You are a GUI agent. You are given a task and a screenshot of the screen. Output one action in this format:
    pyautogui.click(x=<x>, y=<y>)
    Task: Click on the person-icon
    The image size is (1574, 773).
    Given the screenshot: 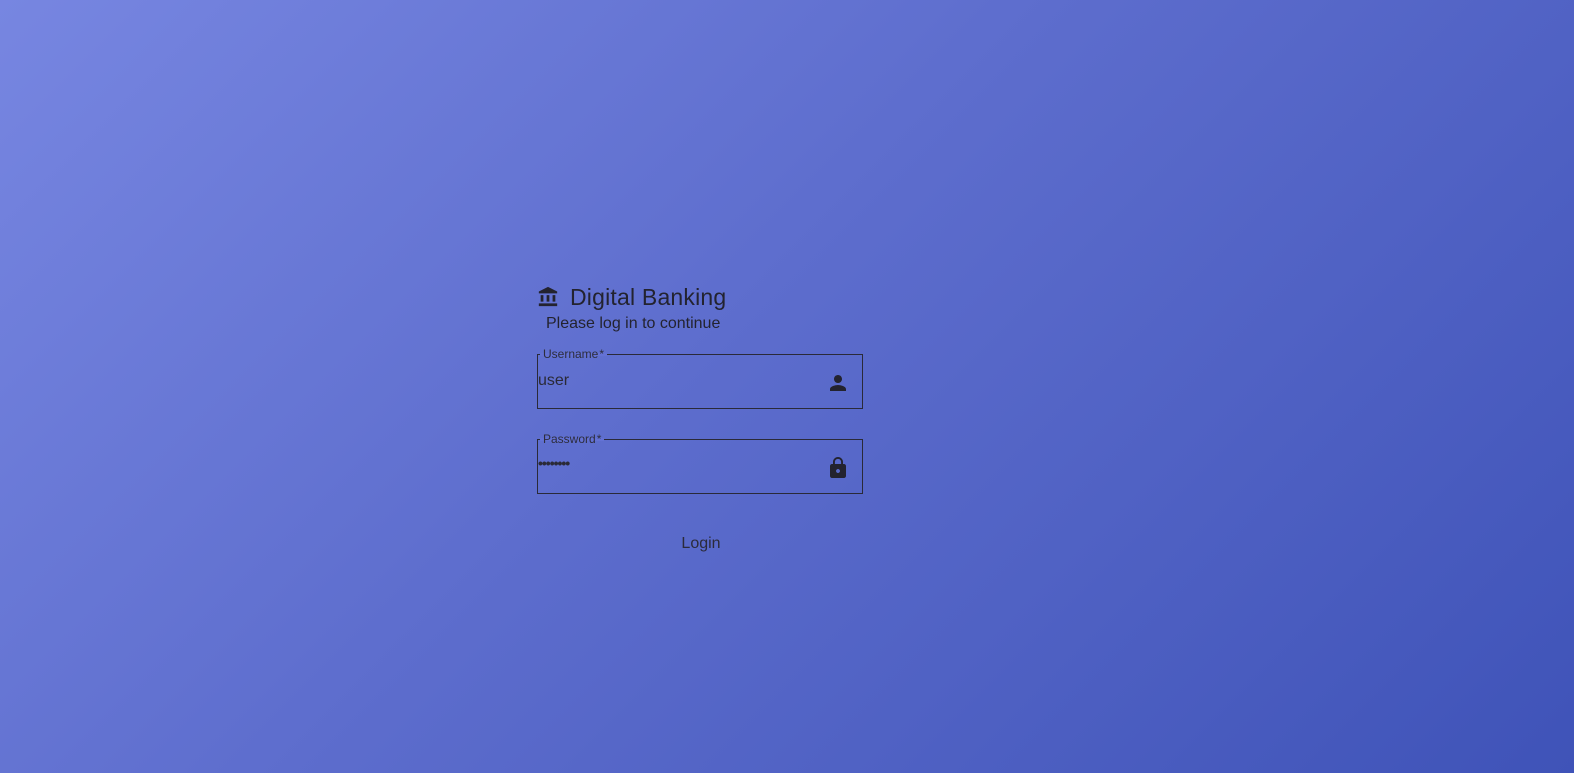 What is the action you would take?
    pyautogui.click(x=838, y=383)
    